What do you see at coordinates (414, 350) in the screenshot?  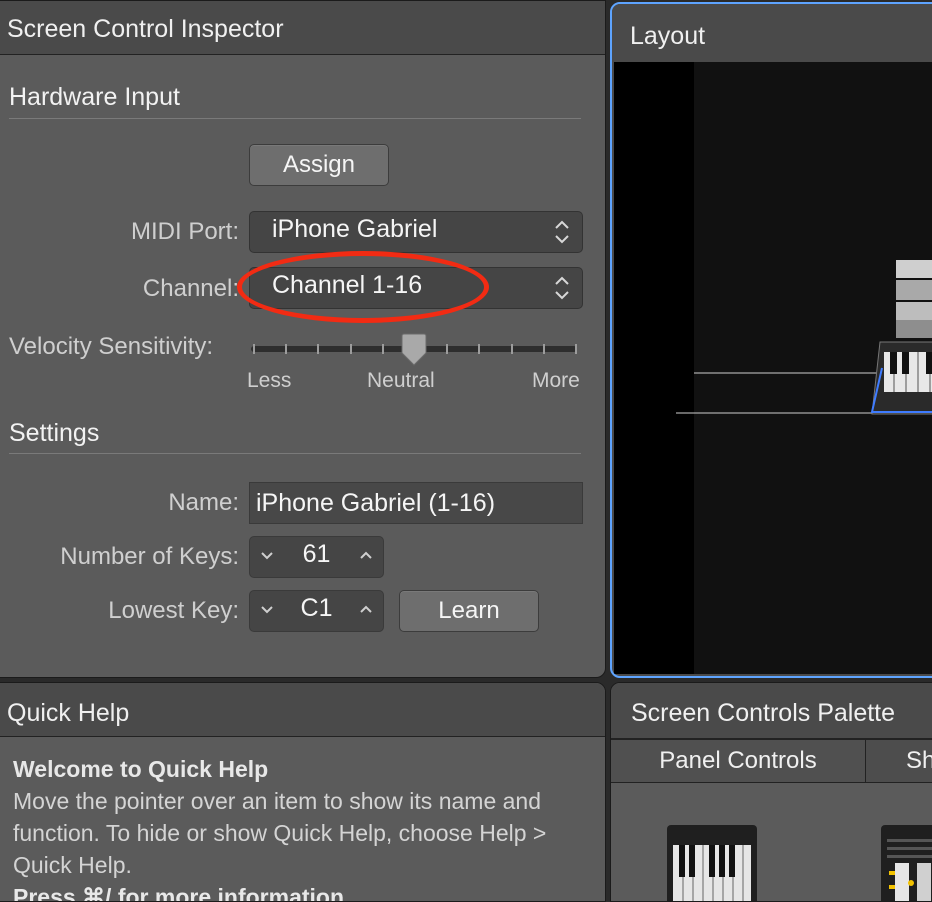 I see `slider-thumb` at bounding box center [414, 350].